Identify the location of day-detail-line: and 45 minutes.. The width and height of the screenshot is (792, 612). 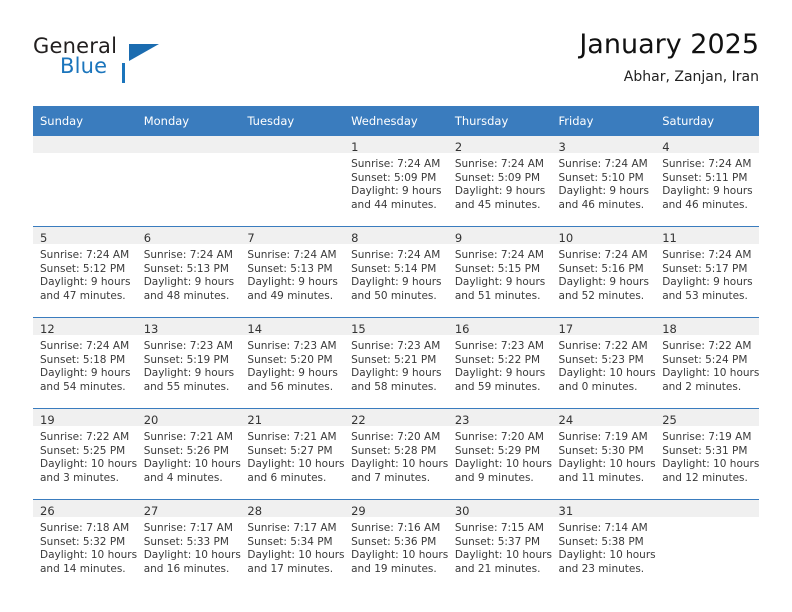
(497, 204).